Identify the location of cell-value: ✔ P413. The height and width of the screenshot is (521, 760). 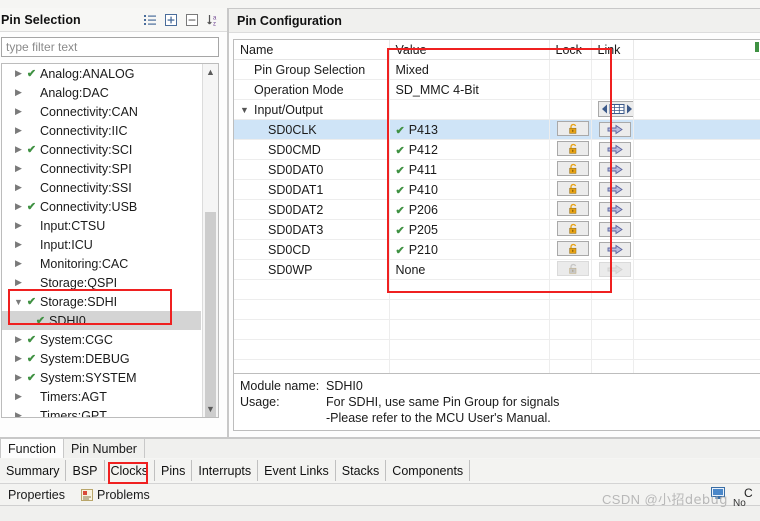
(469, 129).